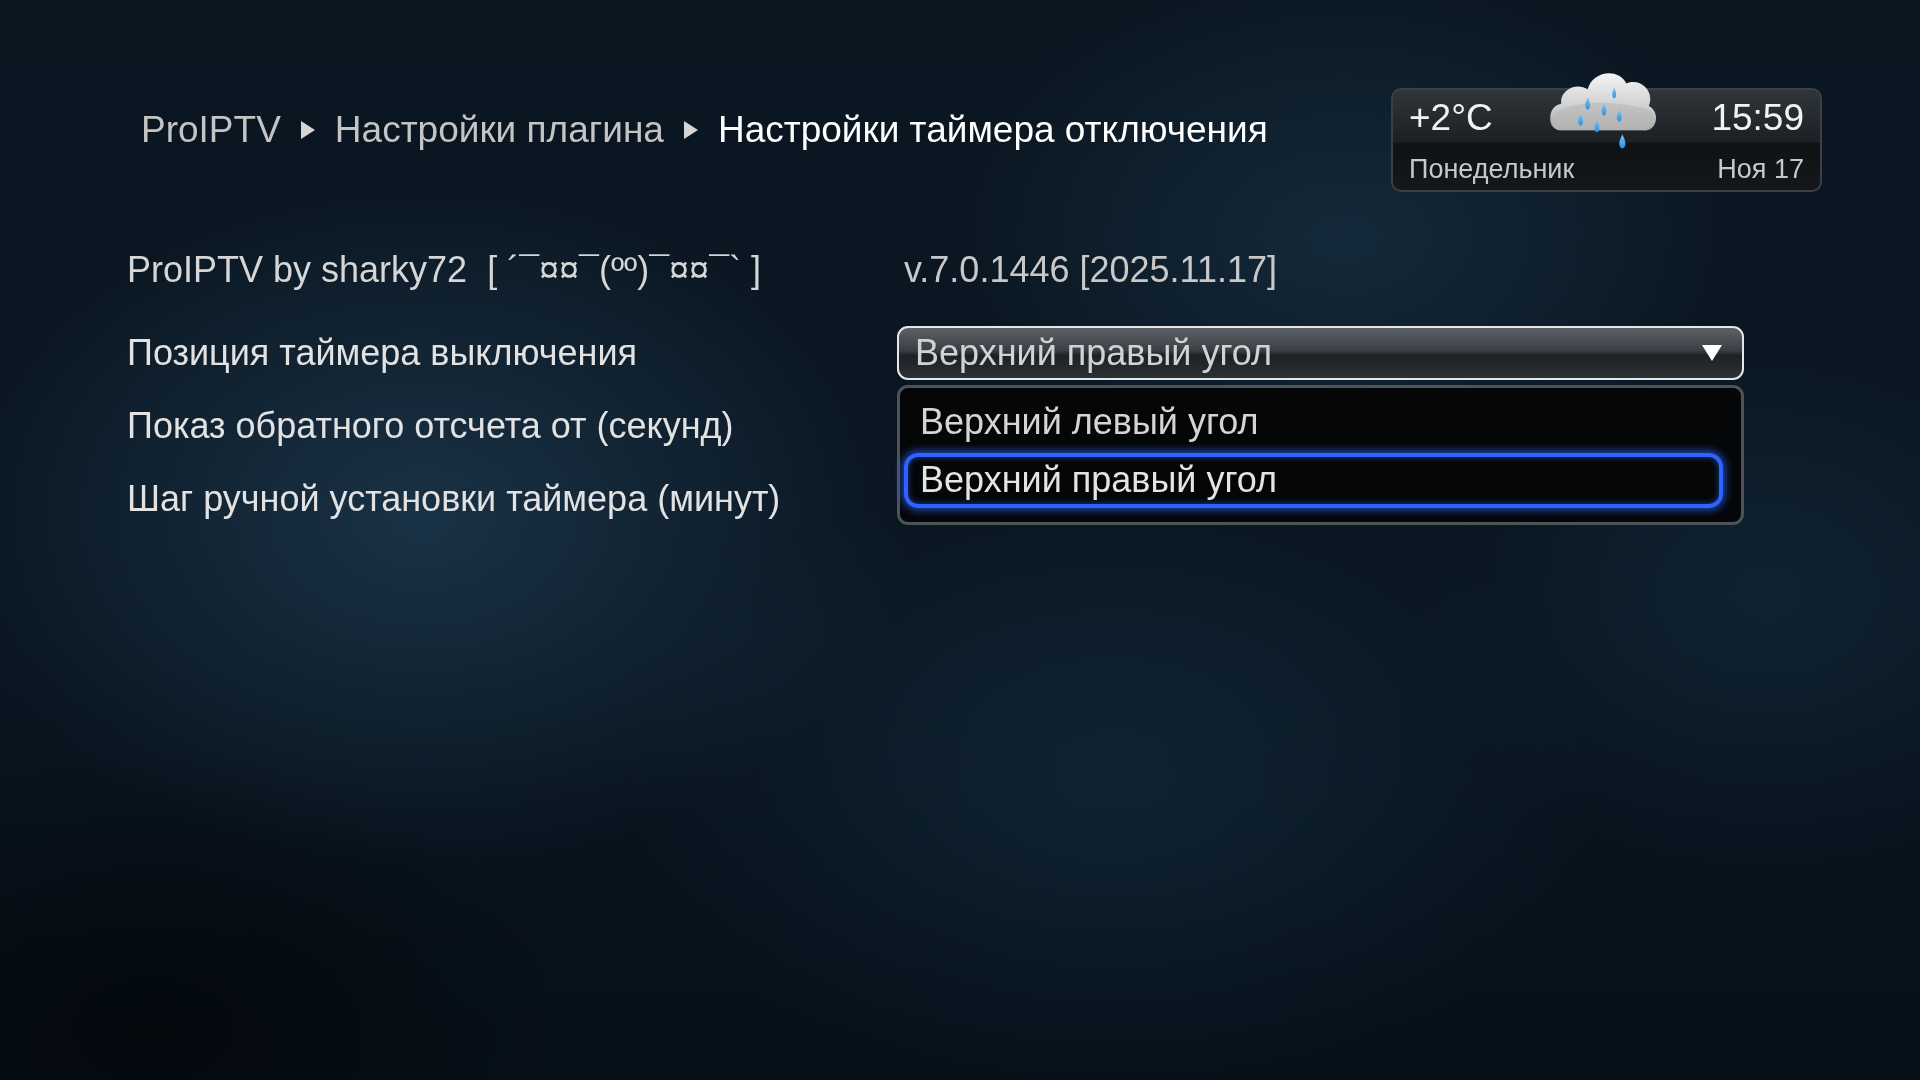  I want to click on version-text: v.7.0.1446 [2025.11.17], so click(1090, 270).